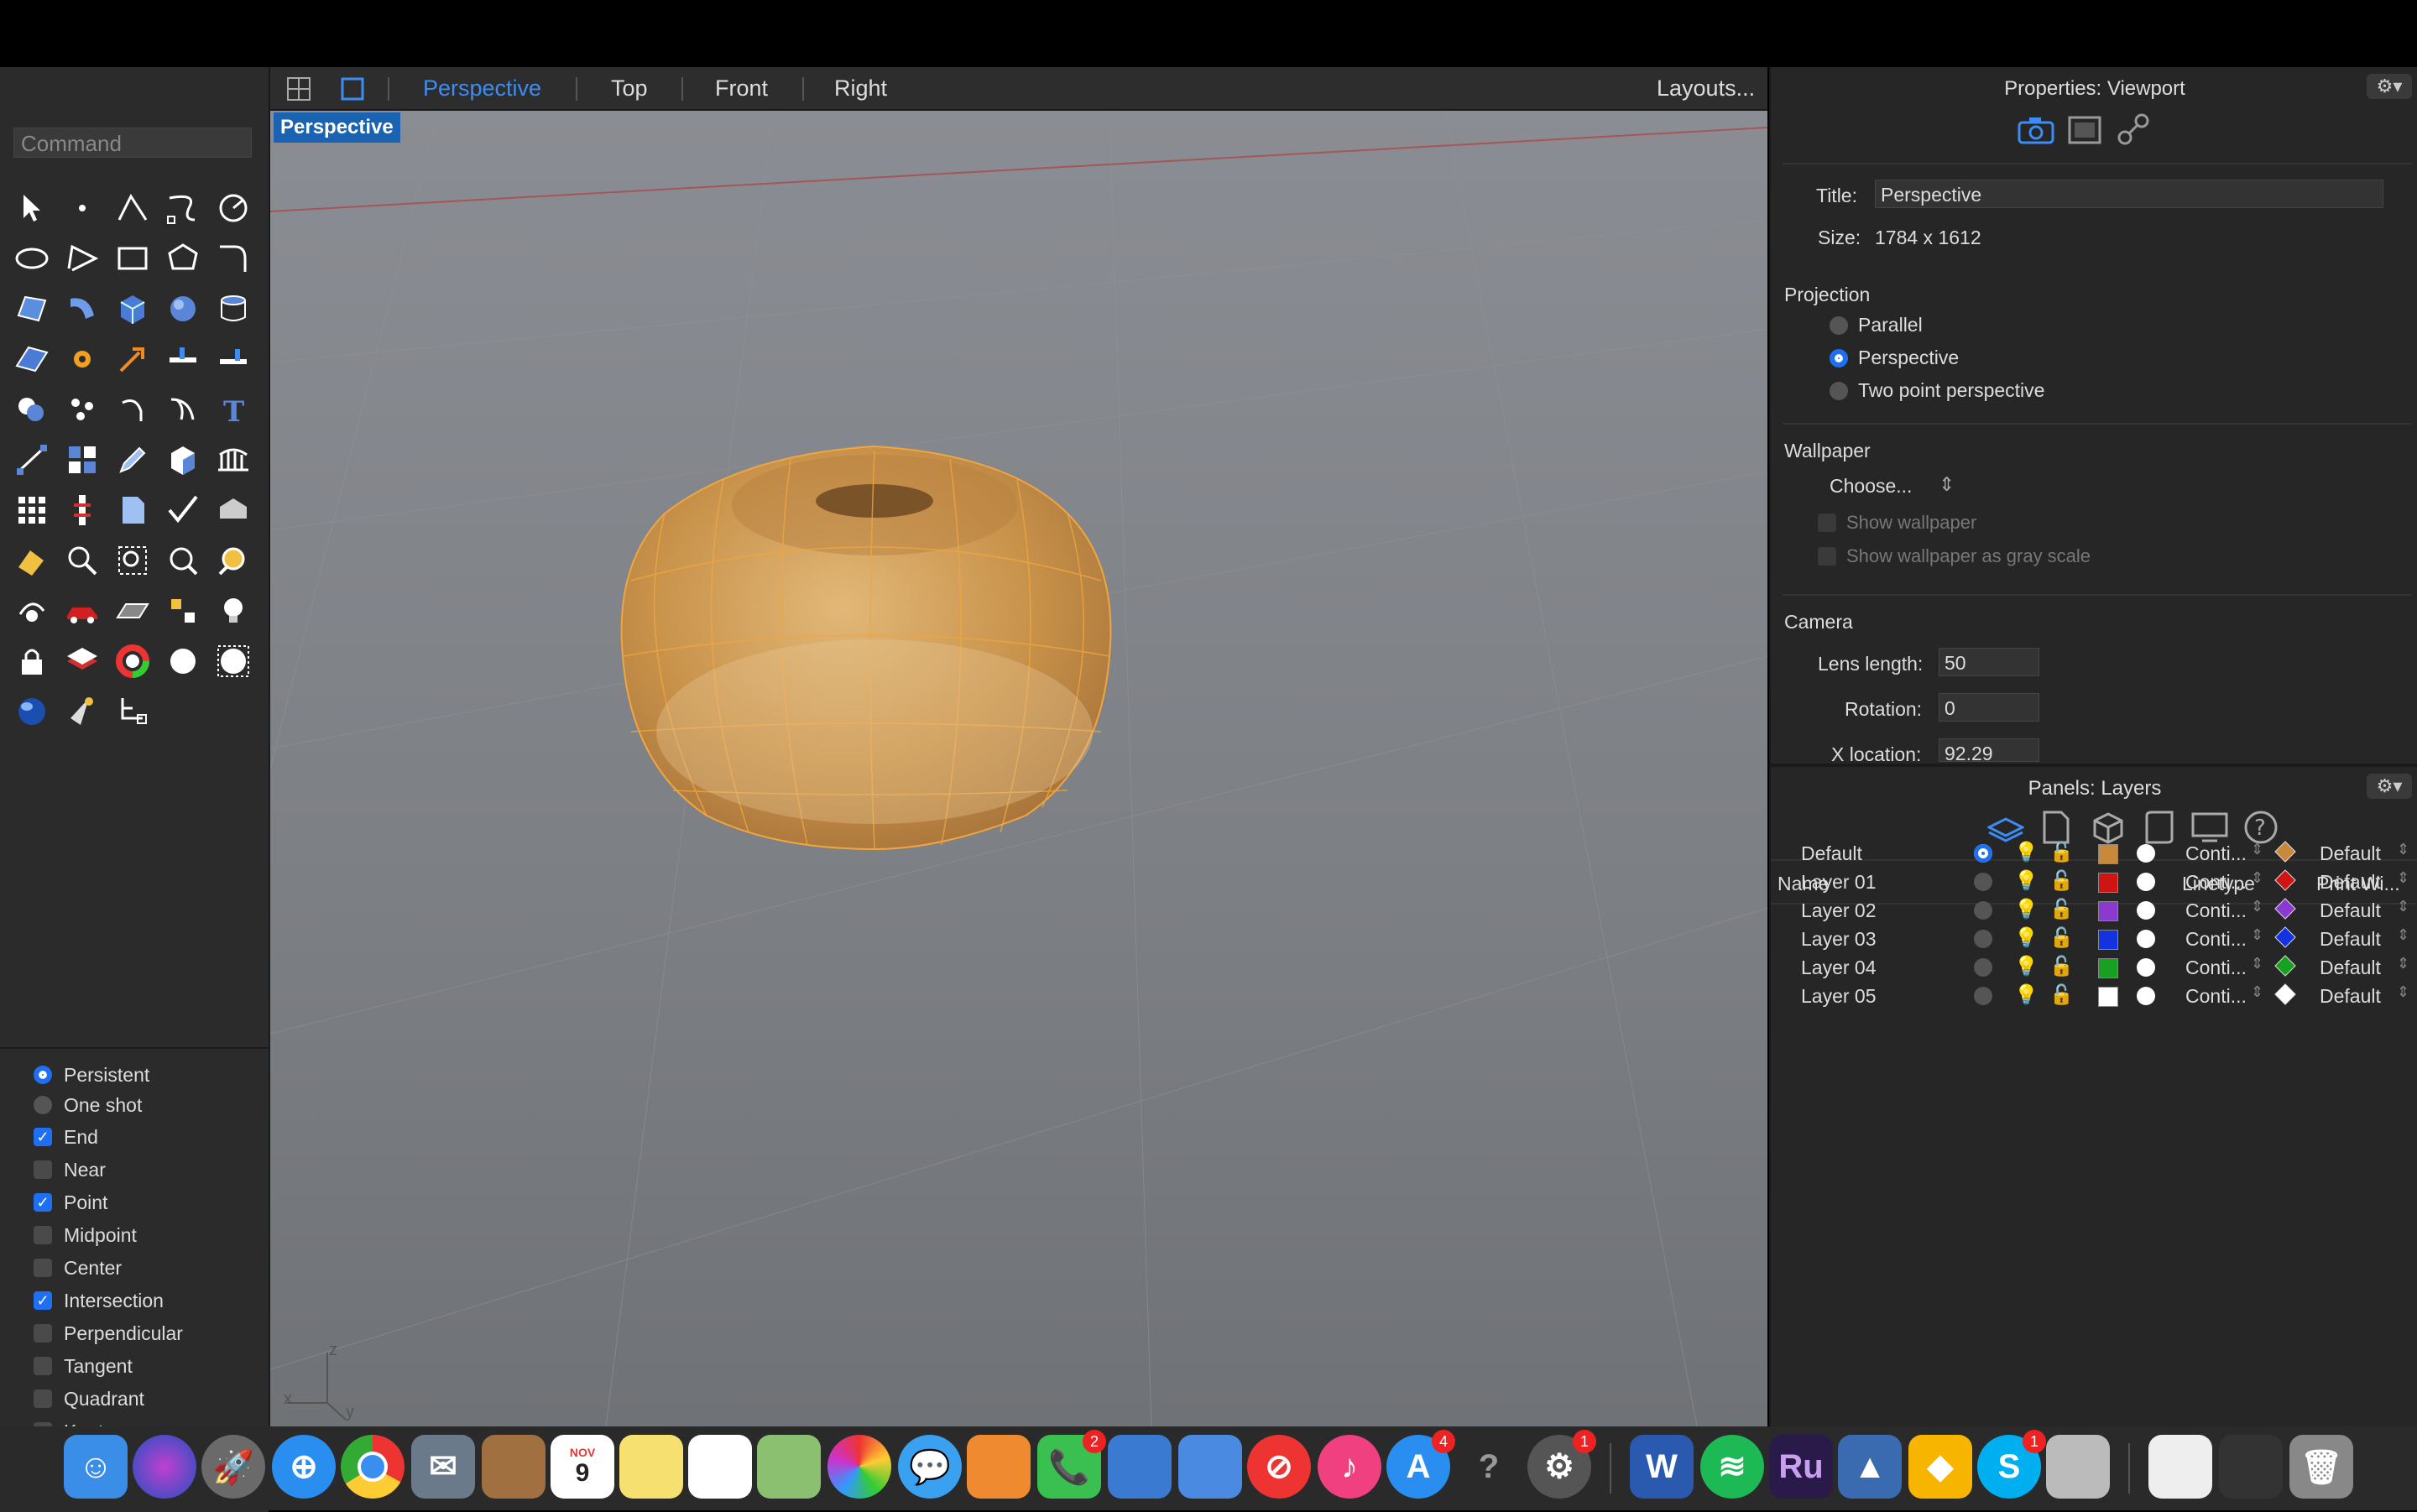 This screenshot has width=2417, height=1512. Describe the element at coordinates (132, 143) in the screenshot. I see `command-input: Command` at that location.